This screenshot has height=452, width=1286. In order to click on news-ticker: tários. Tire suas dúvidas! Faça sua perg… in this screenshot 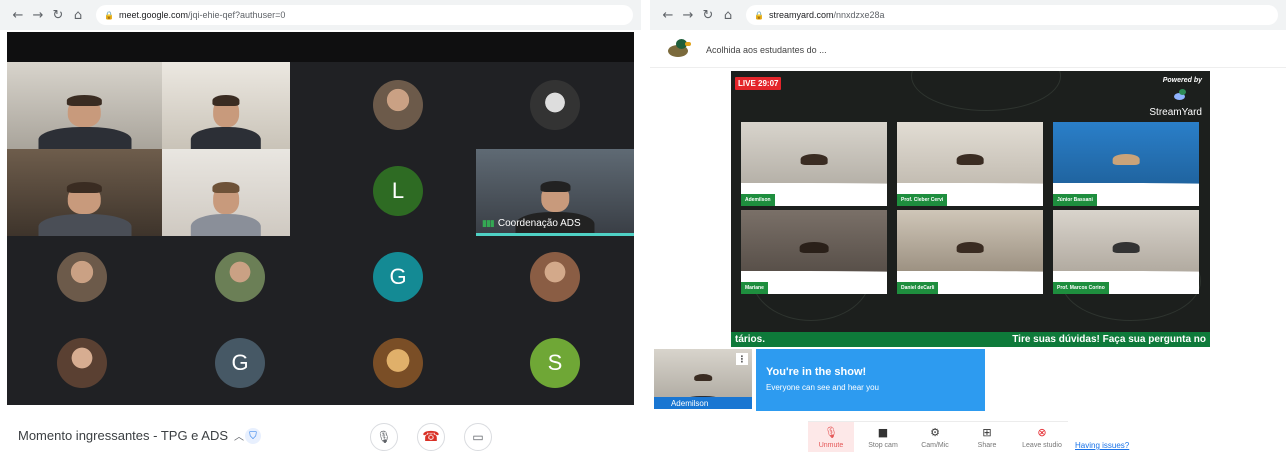, I will do `click(970, 339)`.